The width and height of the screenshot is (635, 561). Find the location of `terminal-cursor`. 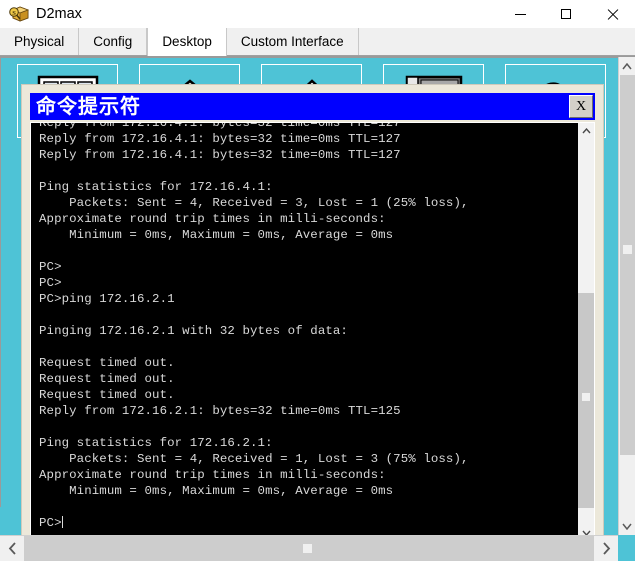

terminal-cursor is located at coordinates (62, 522).